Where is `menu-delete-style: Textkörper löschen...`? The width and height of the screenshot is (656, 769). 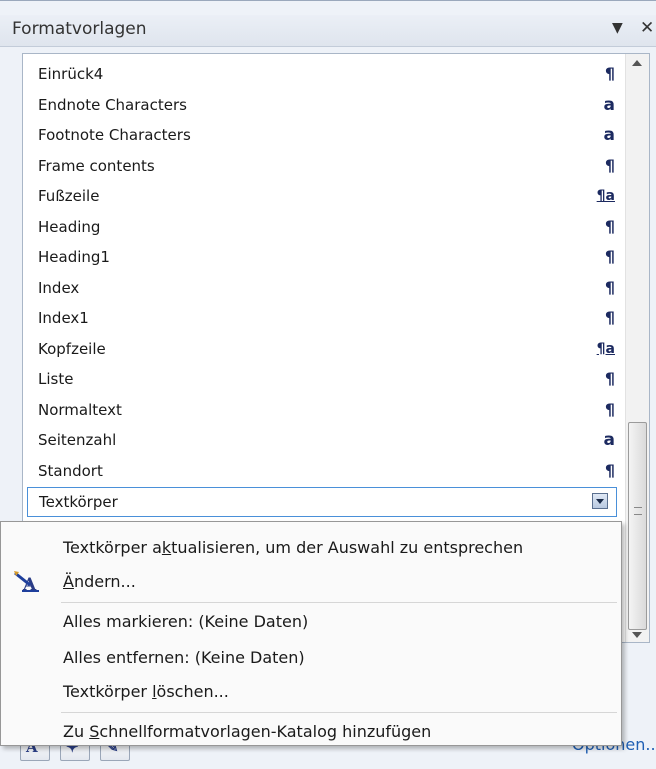
menu-delete-style: Textkörper löschen... is located at coordinates (311, 692).